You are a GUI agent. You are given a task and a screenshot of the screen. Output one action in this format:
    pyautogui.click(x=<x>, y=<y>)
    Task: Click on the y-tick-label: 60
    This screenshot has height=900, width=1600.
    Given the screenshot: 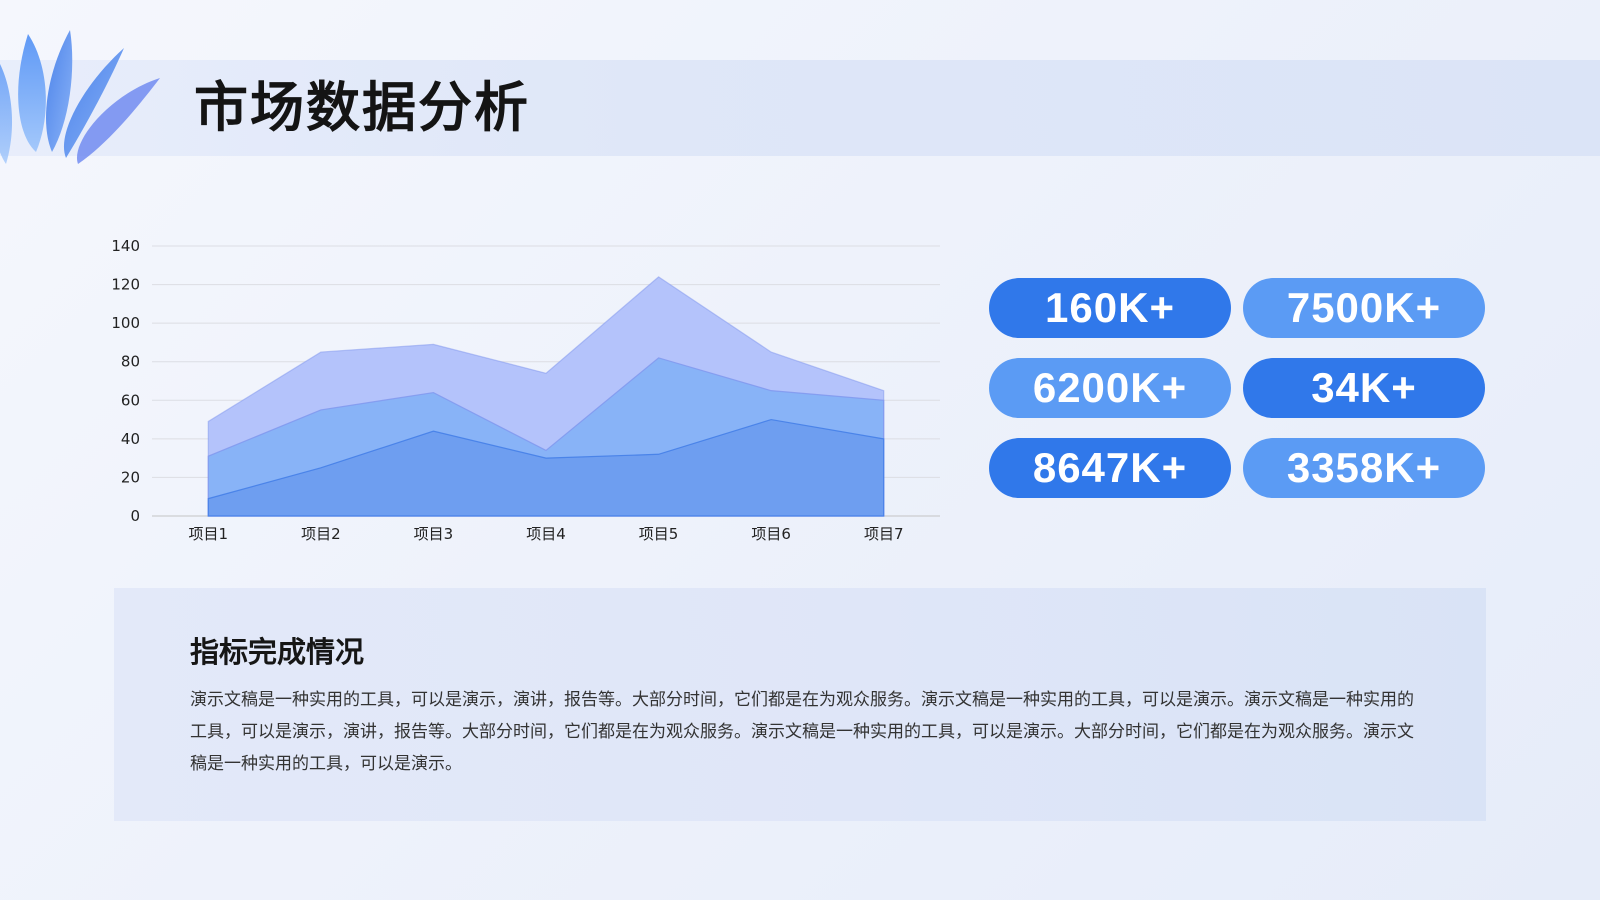 What is the action you would take?
    pyautogui.click(x=130, y=400)
    